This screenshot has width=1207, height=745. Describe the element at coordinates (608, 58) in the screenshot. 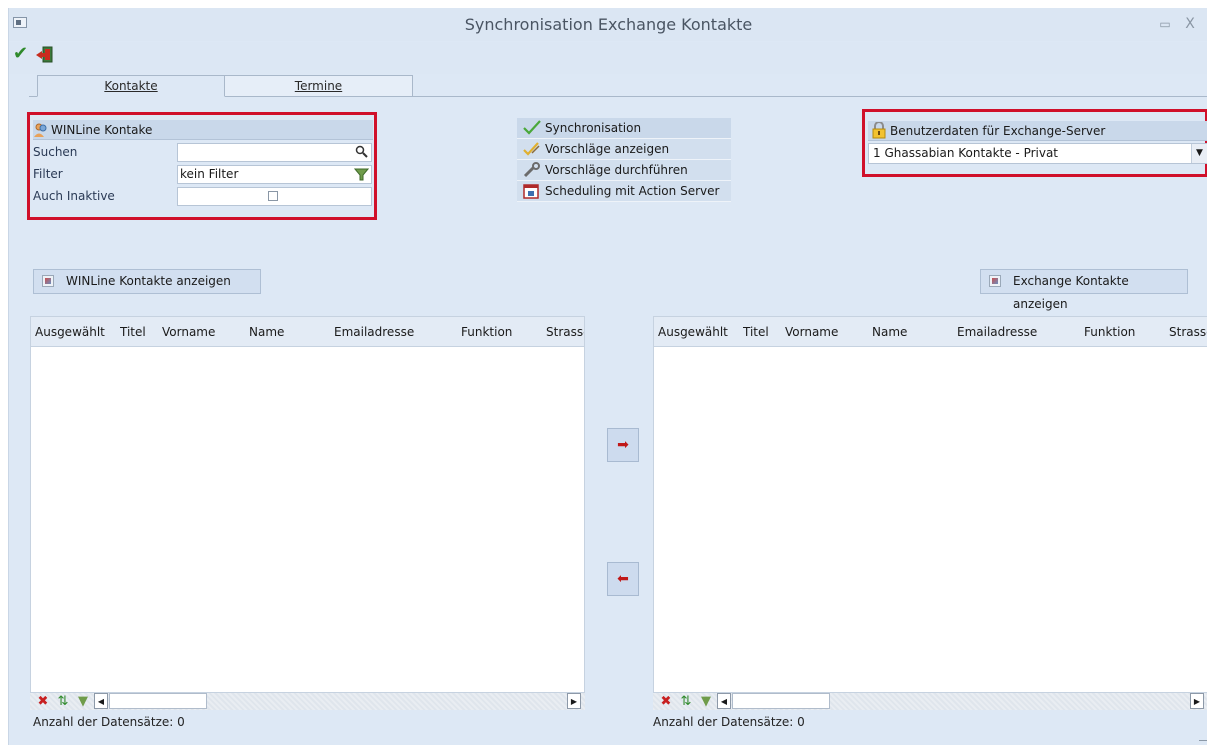

I see `toolbar: ✔` at that location.